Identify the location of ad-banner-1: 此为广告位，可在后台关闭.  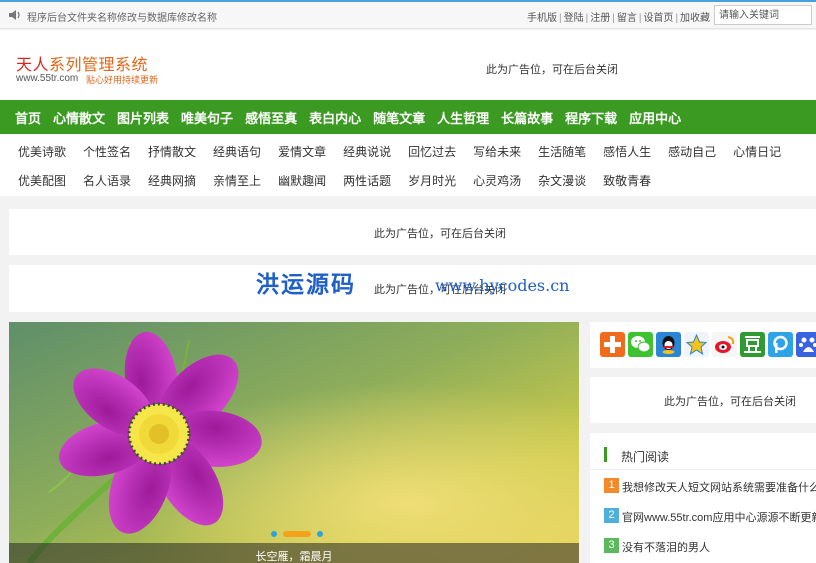
(412, 232).